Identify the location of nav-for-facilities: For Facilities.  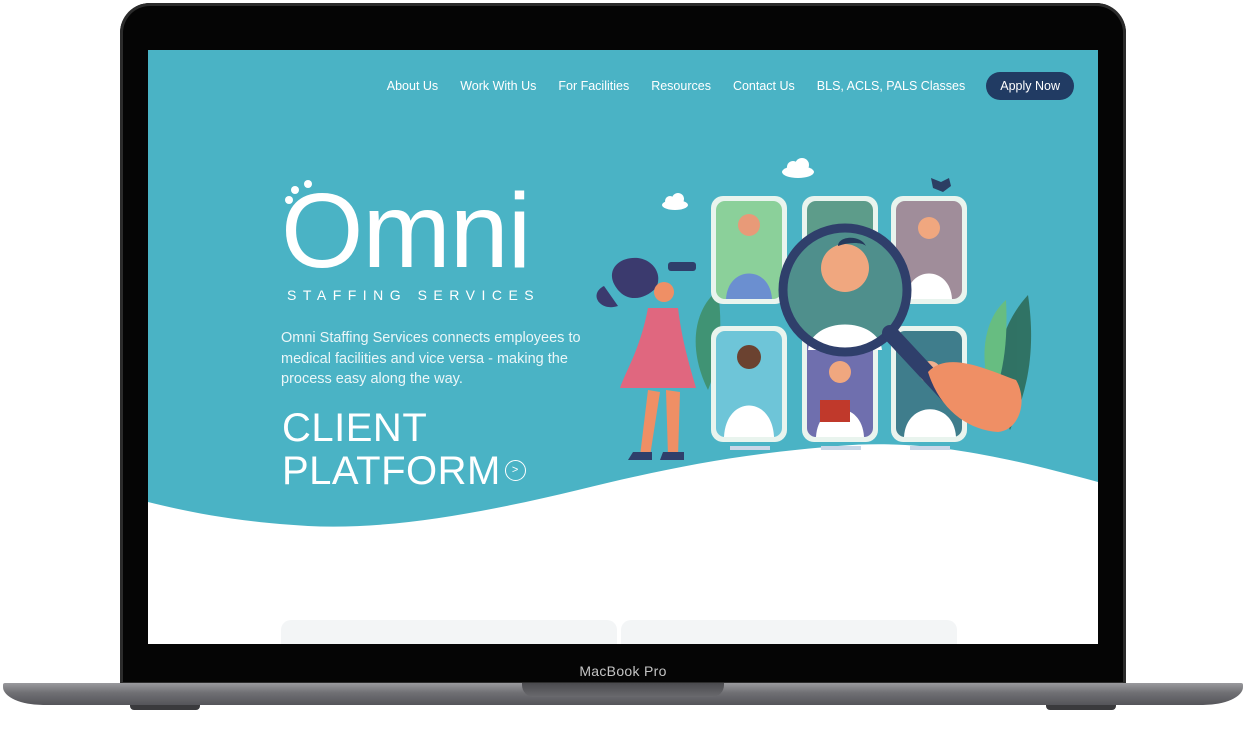
(593, 86).